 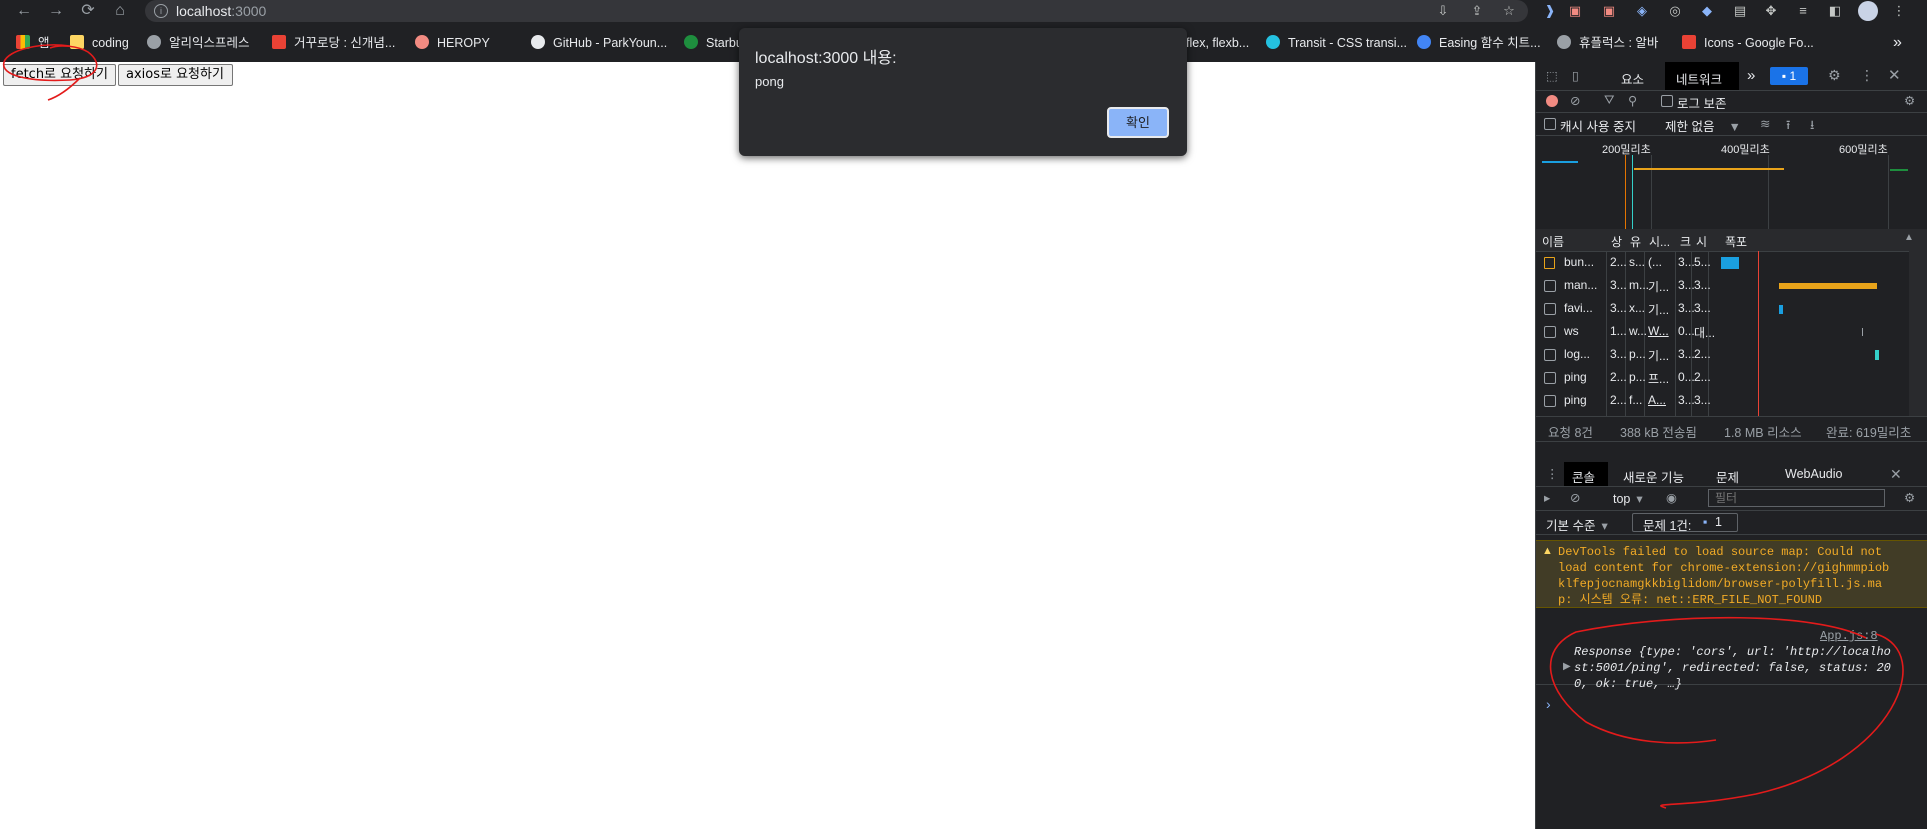 What do you see at coordinates (1642, 11) in the screenshot?
I see `extension-icon: ◈` at bounding box center [1642, 11].